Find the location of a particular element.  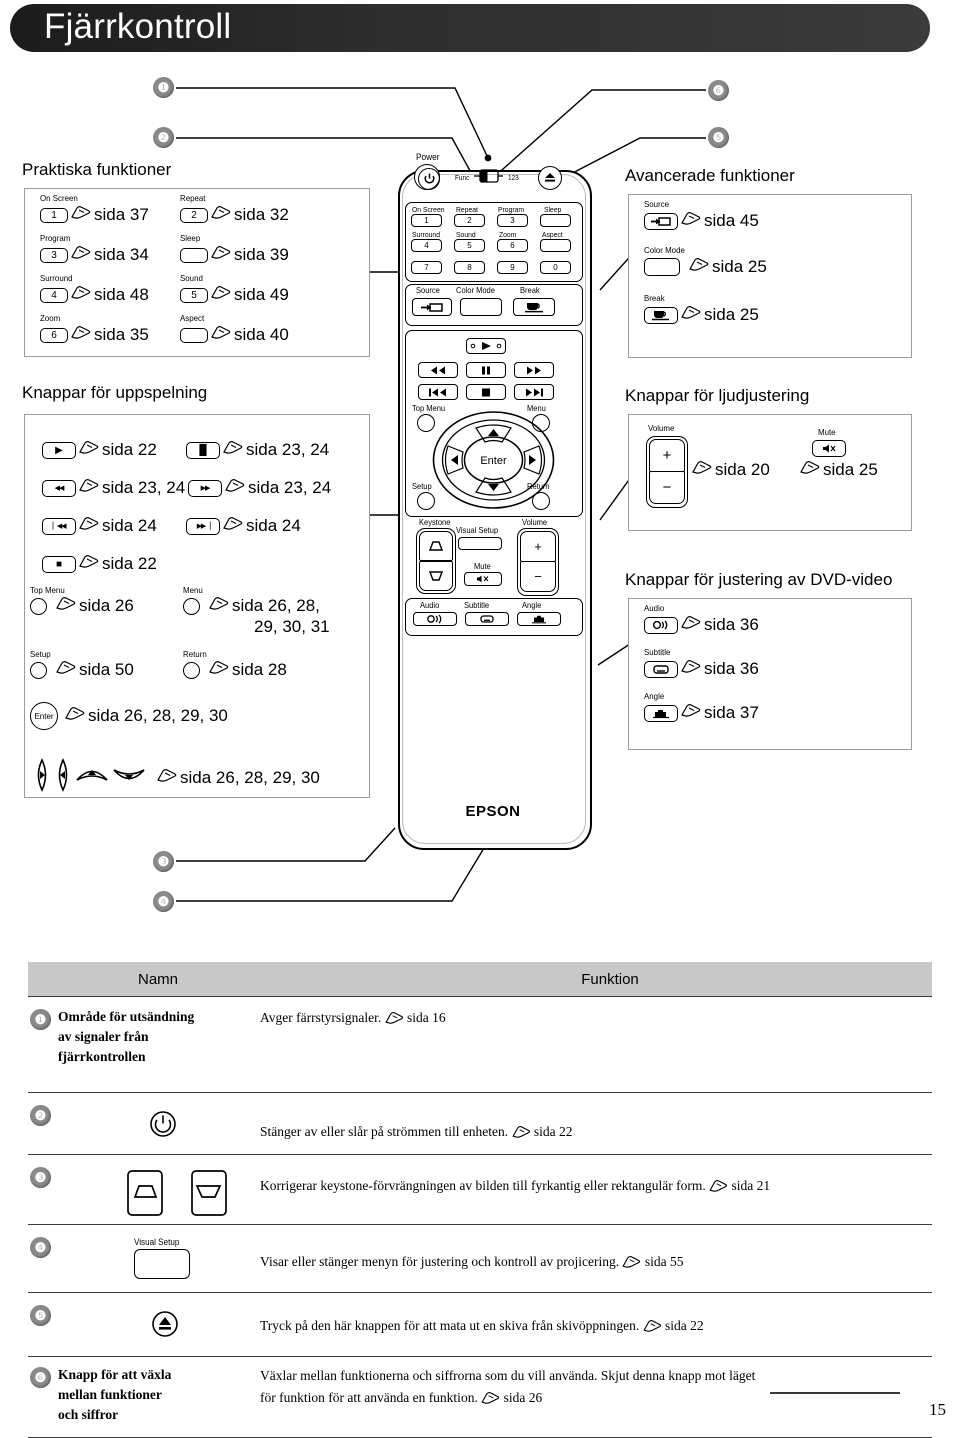

name-line: och siffror is located at coordinates (88, 1414).